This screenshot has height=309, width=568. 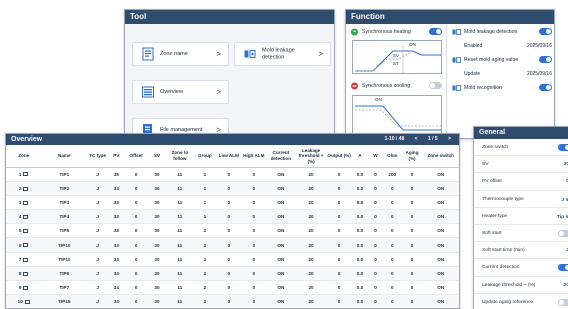 I want to click on table-cell: J, so click(x=98, y=188).